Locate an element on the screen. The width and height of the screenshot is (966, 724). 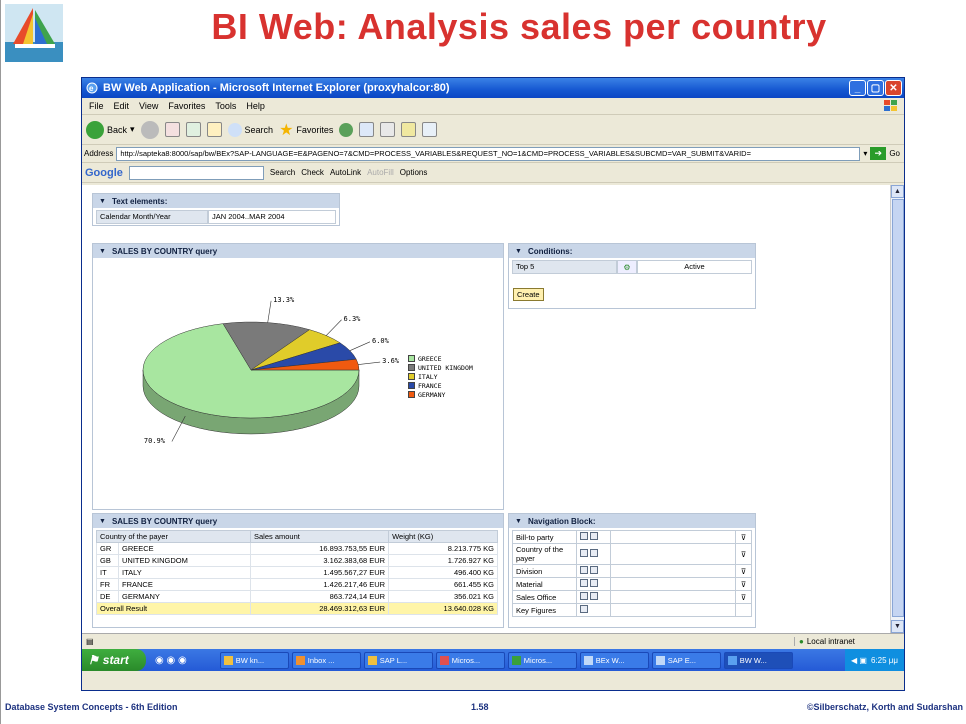
google-check-button: Check is located at coordinates (312, 172).